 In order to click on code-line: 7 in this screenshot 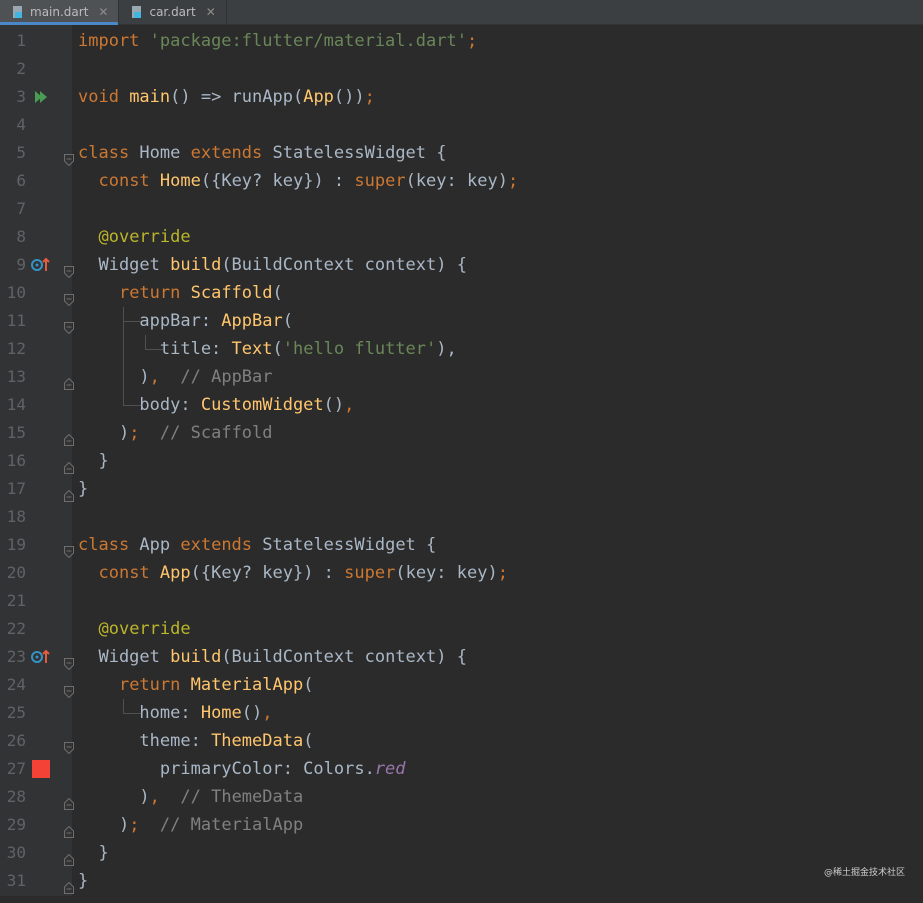, I will do `click(461, 209)`.